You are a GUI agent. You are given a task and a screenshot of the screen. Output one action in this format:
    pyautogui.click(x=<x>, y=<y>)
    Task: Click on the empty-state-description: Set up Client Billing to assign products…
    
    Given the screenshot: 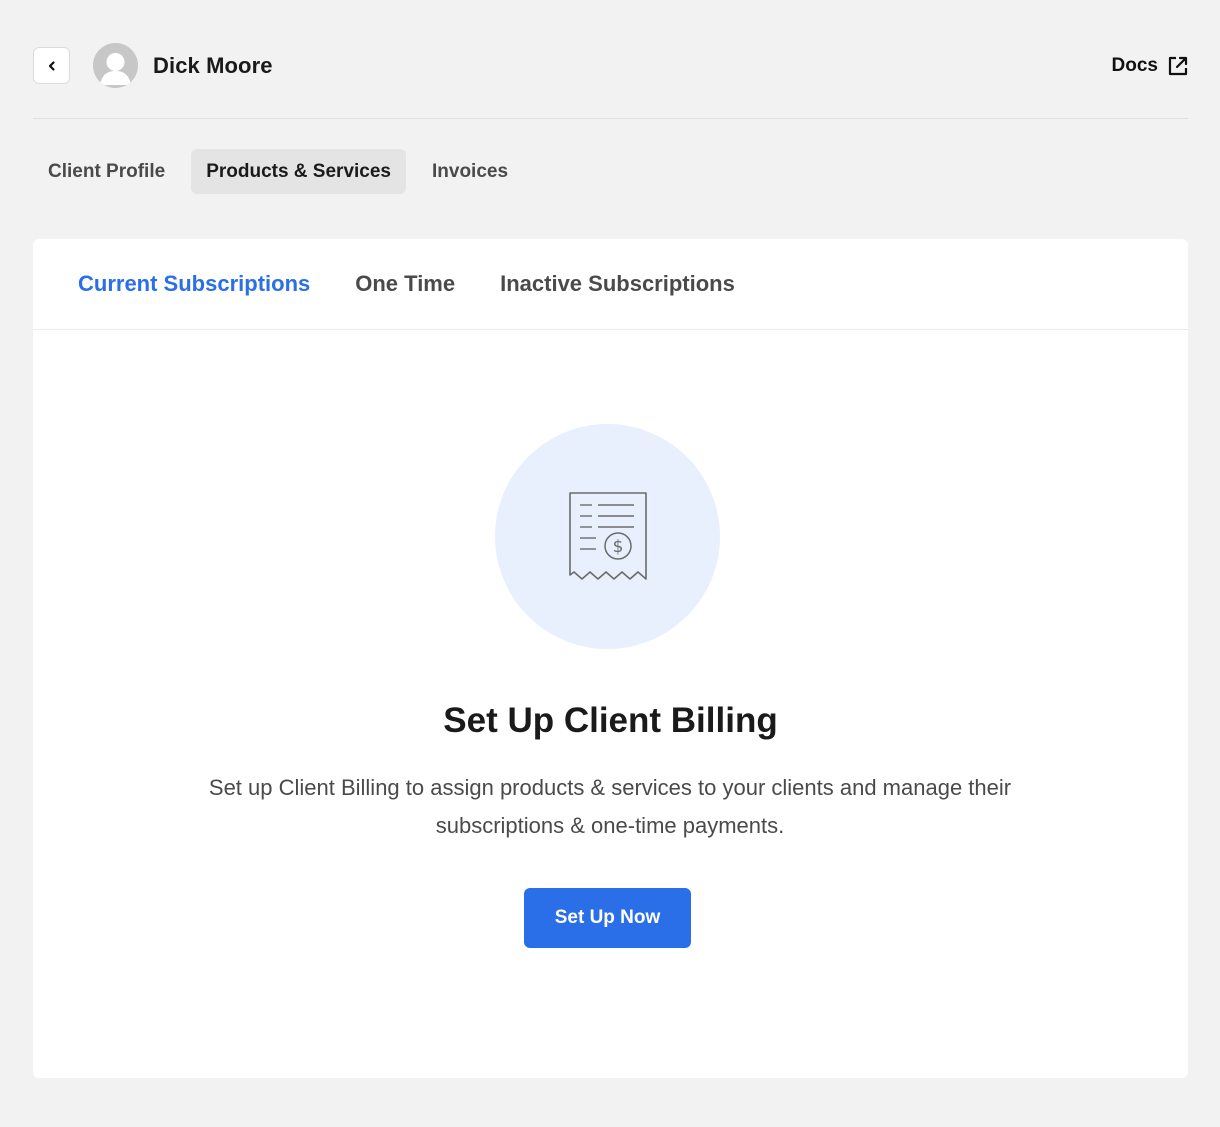 What is the action you would take?
    pyautogui.click(x=610, y=806)
    